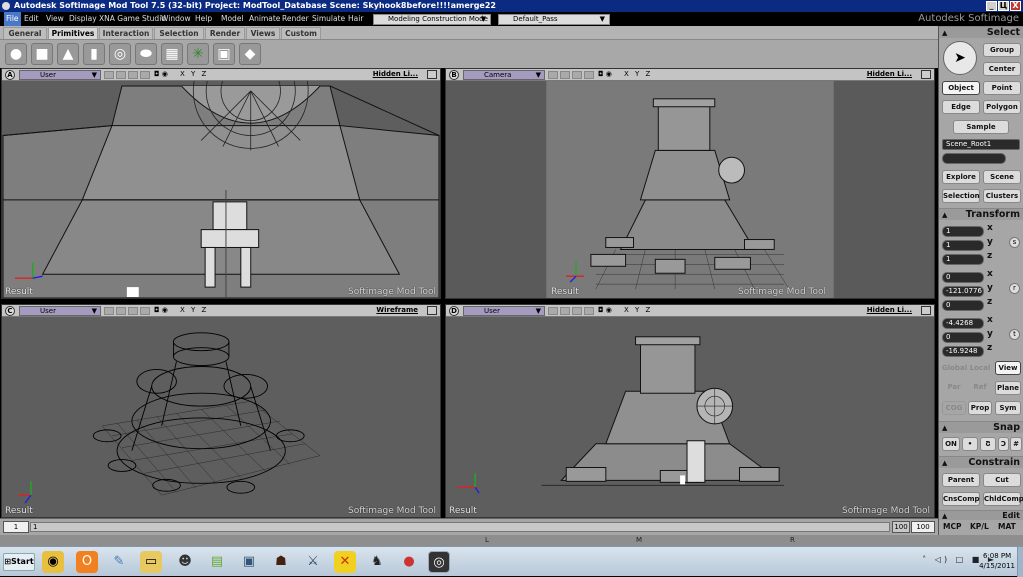  I want to click on ref-button: Ref, so click(980, 388).